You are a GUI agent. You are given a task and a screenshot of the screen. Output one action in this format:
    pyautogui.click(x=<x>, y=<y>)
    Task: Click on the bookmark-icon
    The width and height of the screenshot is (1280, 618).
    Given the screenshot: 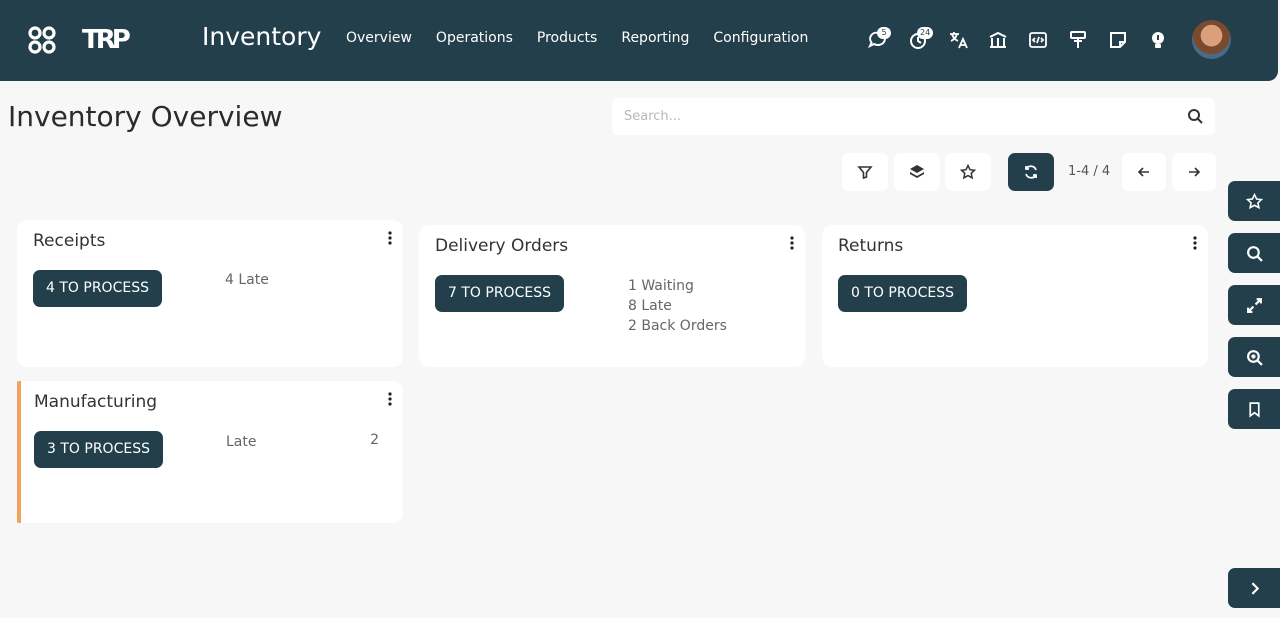 What is the action you would take?
    pyautogui.click(x=1254, y=409)
    